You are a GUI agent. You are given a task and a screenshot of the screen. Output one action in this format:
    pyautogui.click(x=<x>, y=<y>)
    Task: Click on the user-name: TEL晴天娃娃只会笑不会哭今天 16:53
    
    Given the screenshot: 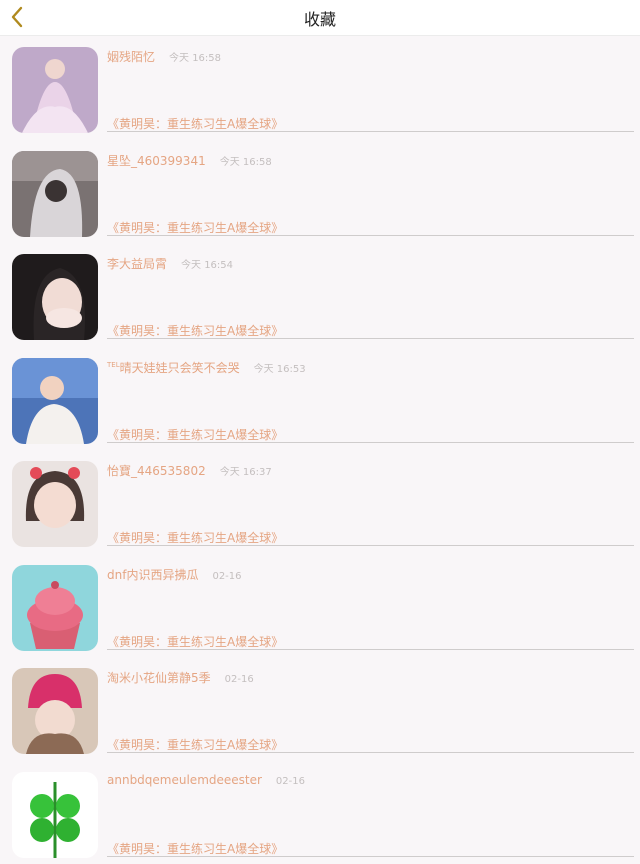 What is the action you would take?
    pyautogui.click(x=206, y=367)
    